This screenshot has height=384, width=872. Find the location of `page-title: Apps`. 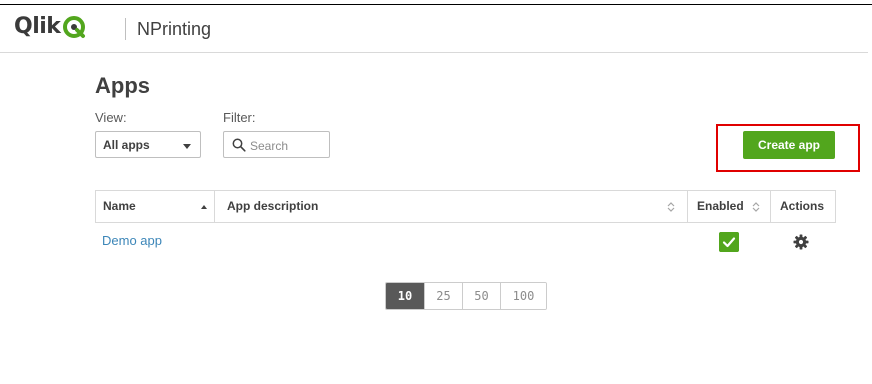

page-title: Apps is located at coordinates (122, 85).